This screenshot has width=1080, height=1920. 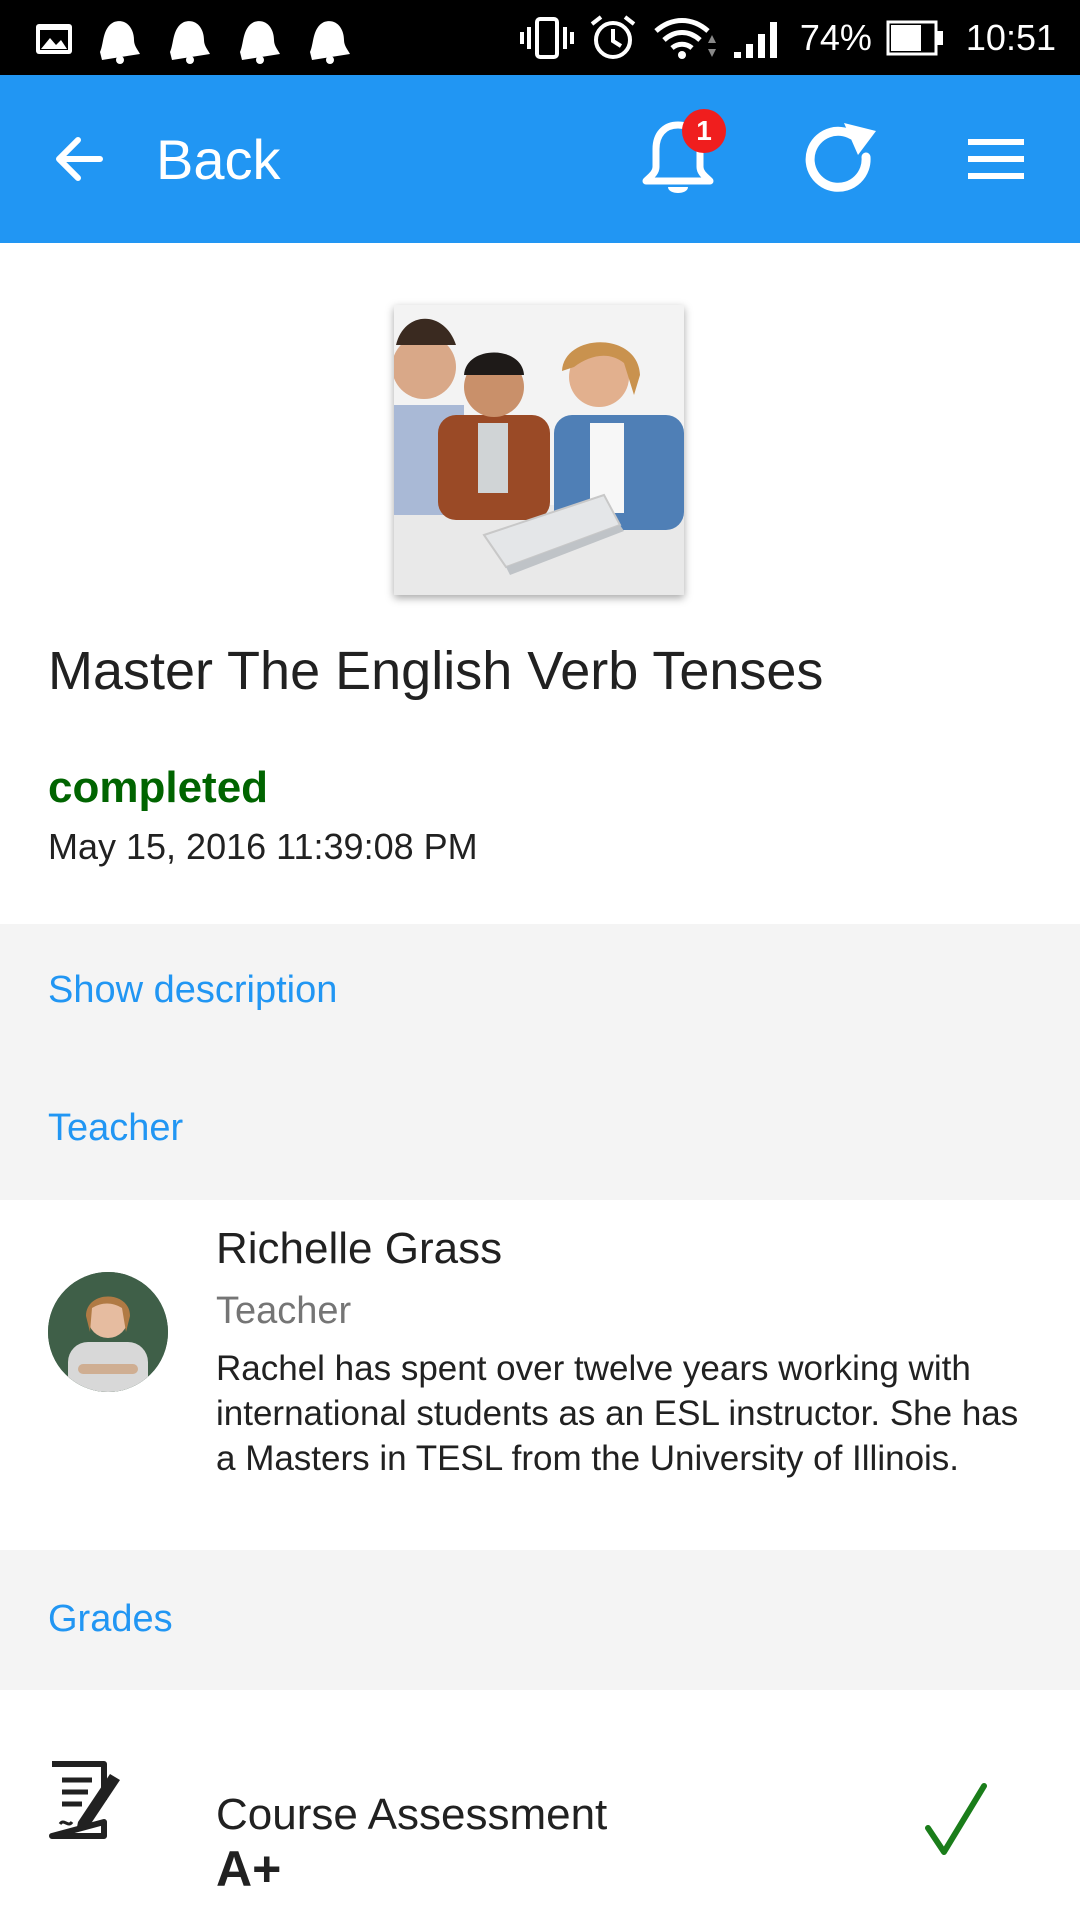 I want to click on grades-section-header: Grades, so click(x=110, y=1619).